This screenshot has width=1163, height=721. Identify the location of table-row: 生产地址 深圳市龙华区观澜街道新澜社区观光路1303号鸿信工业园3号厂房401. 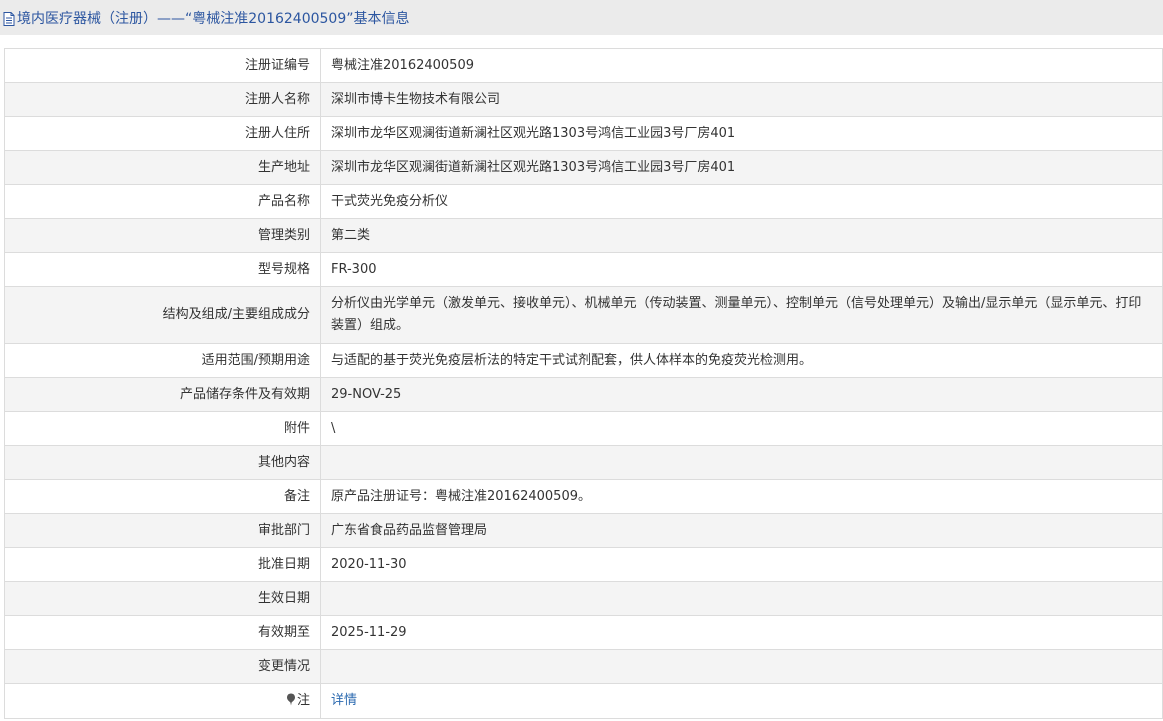
(583, 167).